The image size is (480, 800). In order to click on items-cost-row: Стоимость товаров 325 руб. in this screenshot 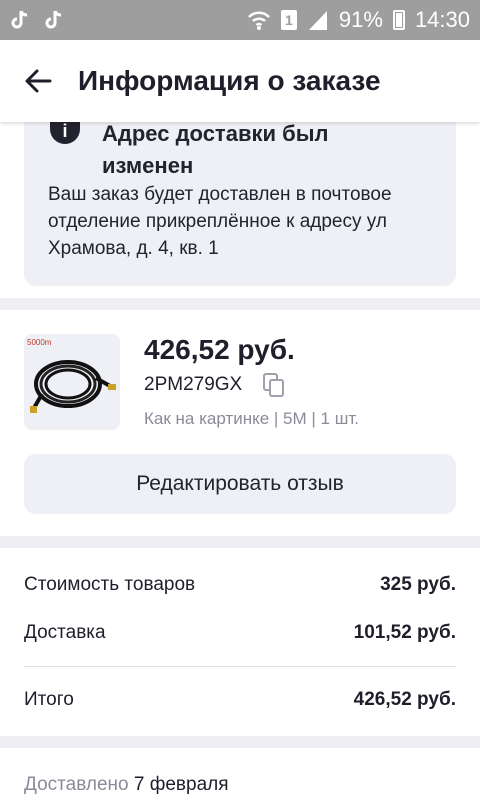, I will do `click(240, 585)`.